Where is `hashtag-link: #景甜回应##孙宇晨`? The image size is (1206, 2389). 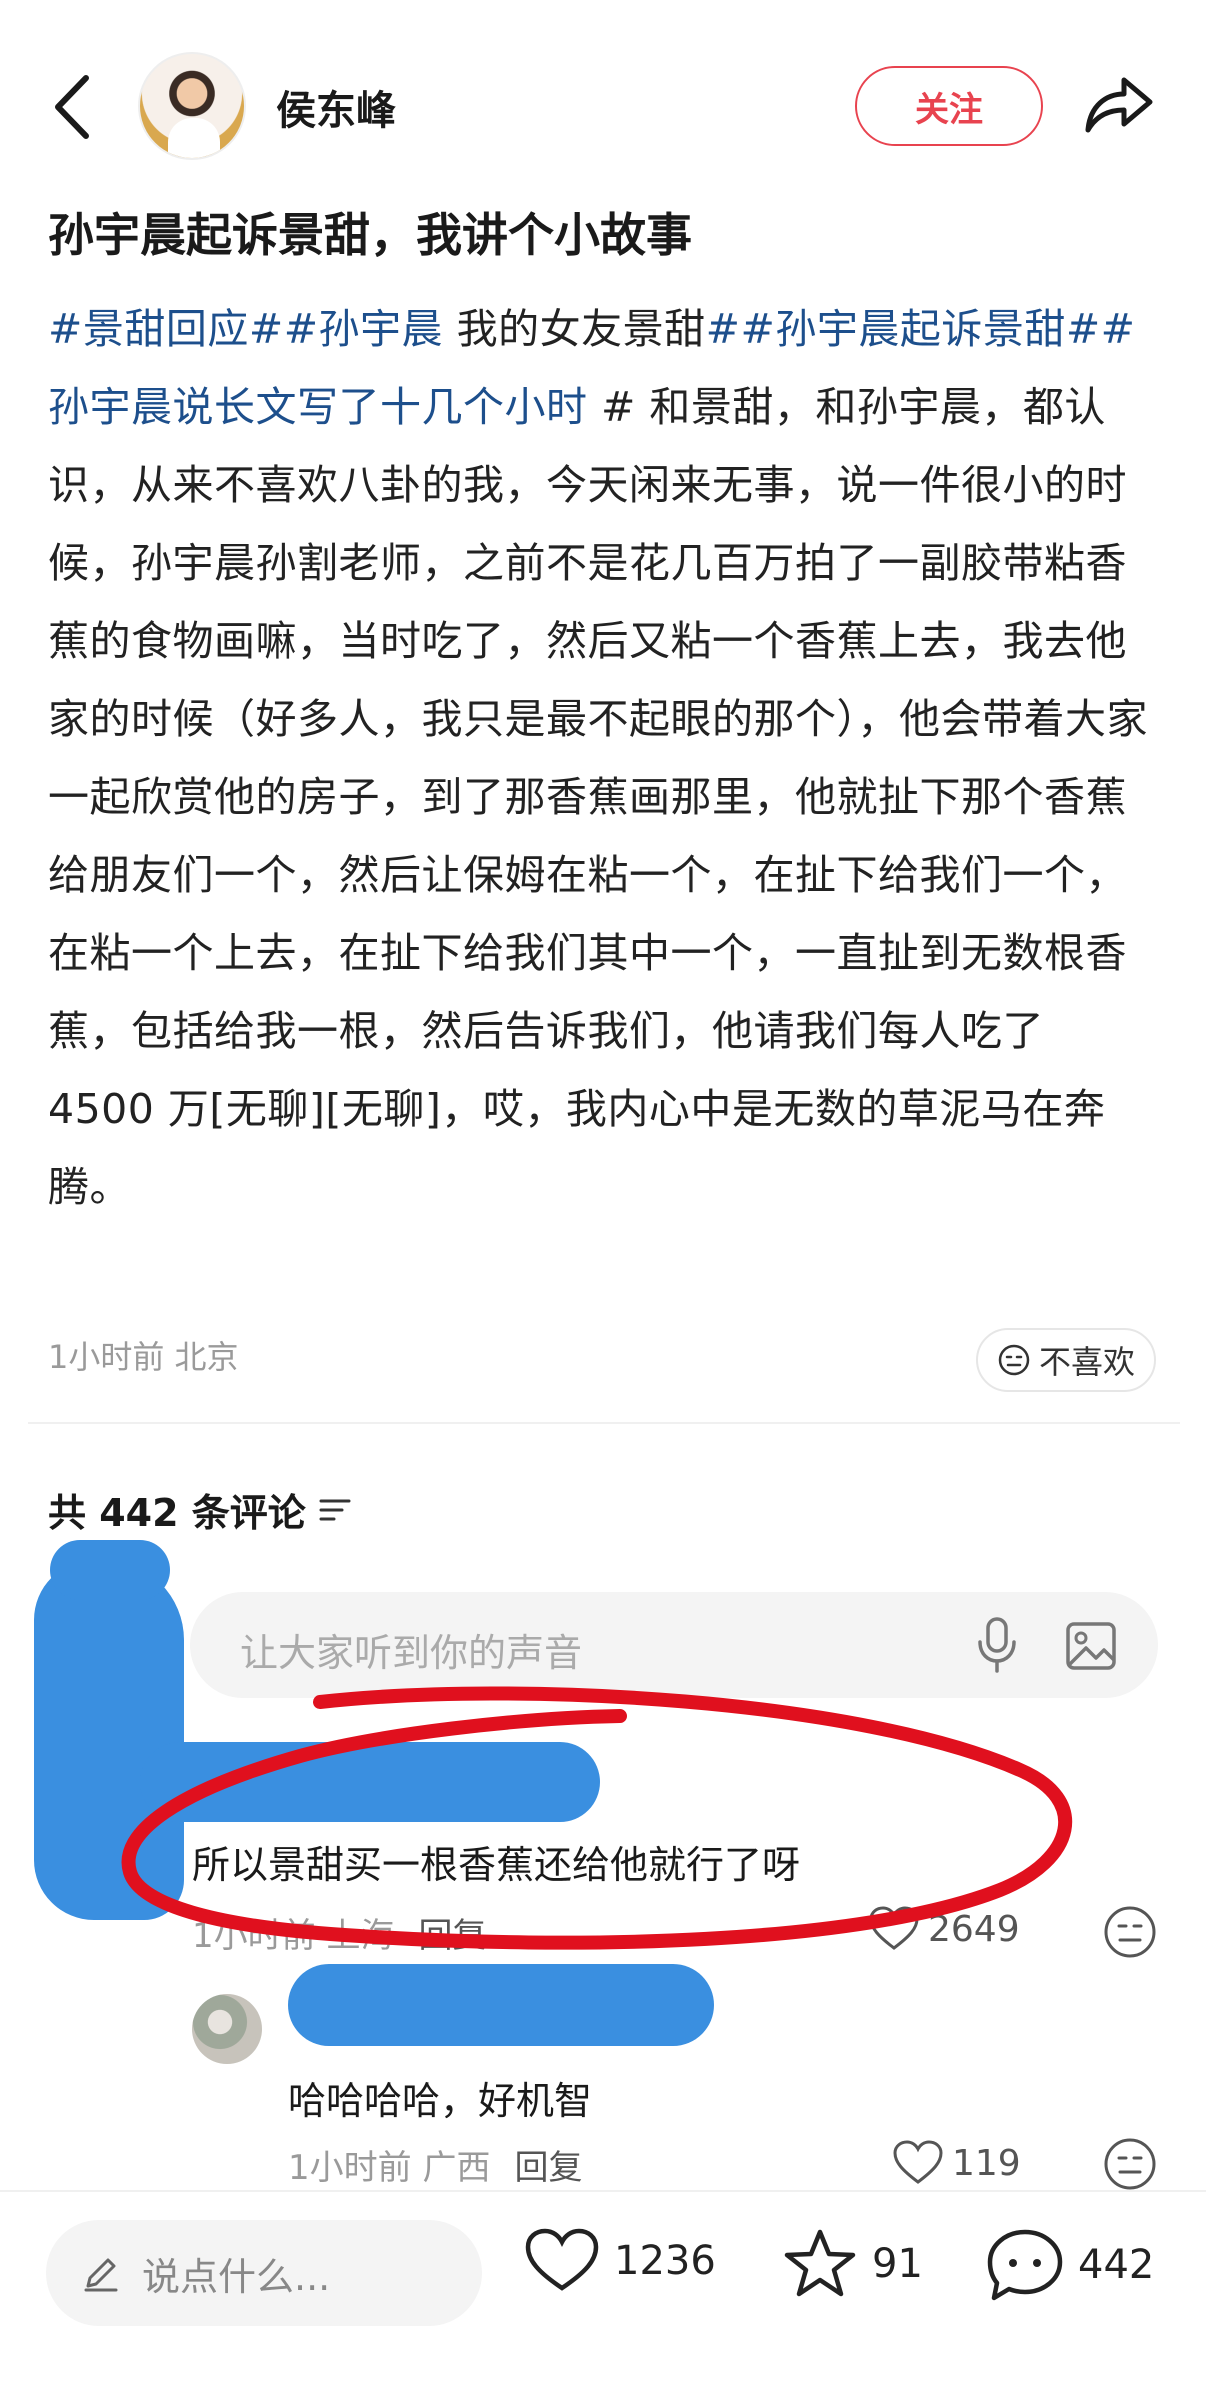 hashtag-link: #景甜回应##孙宇晨 is located at coordinates (245, 329).